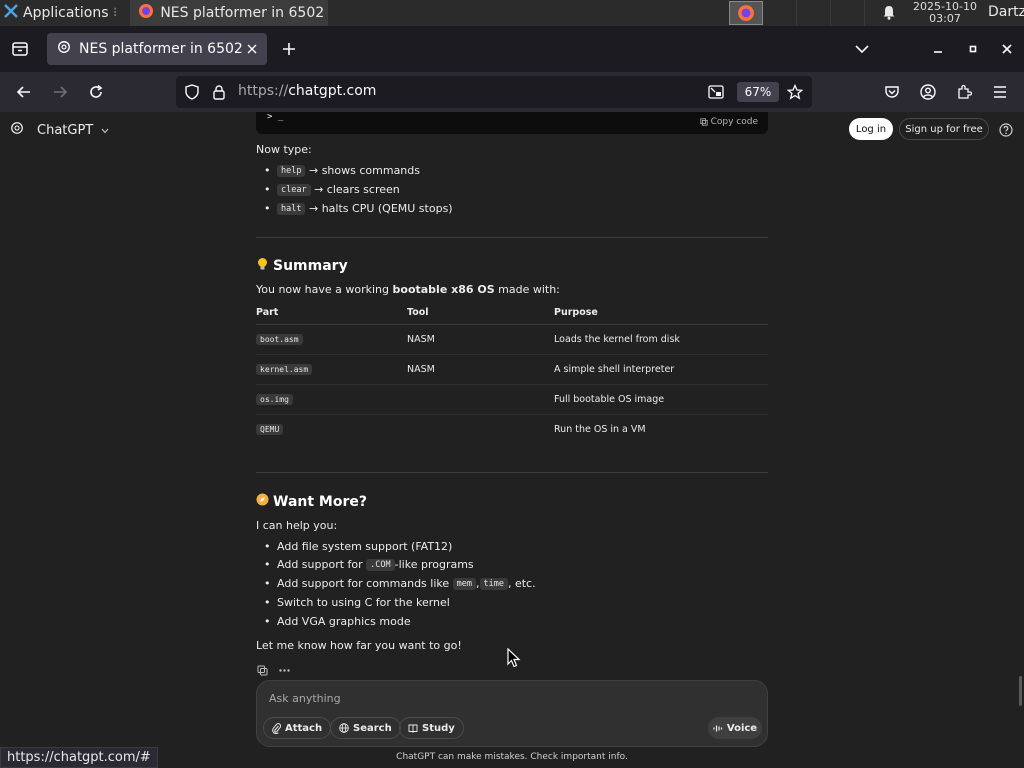  Describe the element at coordinates (291, 208) in the screenshot. I see `inline-code: halt` at that location.